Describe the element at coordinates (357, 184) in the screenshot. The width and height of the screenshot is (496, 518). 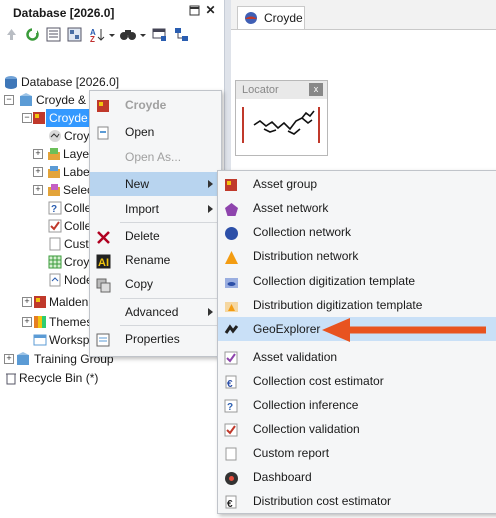
I see `submenu-item-asset-group: Asset group` at that location.